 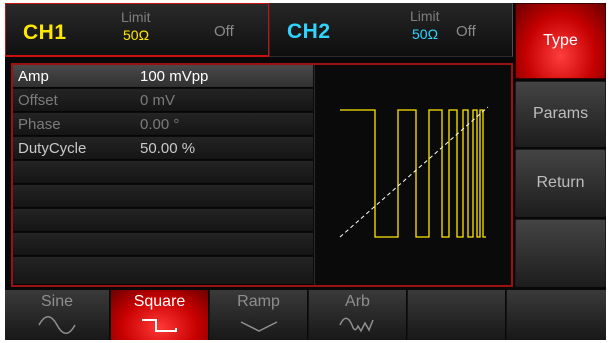 I want to click on tab-square-label: Square, so click(x=159, y=301).